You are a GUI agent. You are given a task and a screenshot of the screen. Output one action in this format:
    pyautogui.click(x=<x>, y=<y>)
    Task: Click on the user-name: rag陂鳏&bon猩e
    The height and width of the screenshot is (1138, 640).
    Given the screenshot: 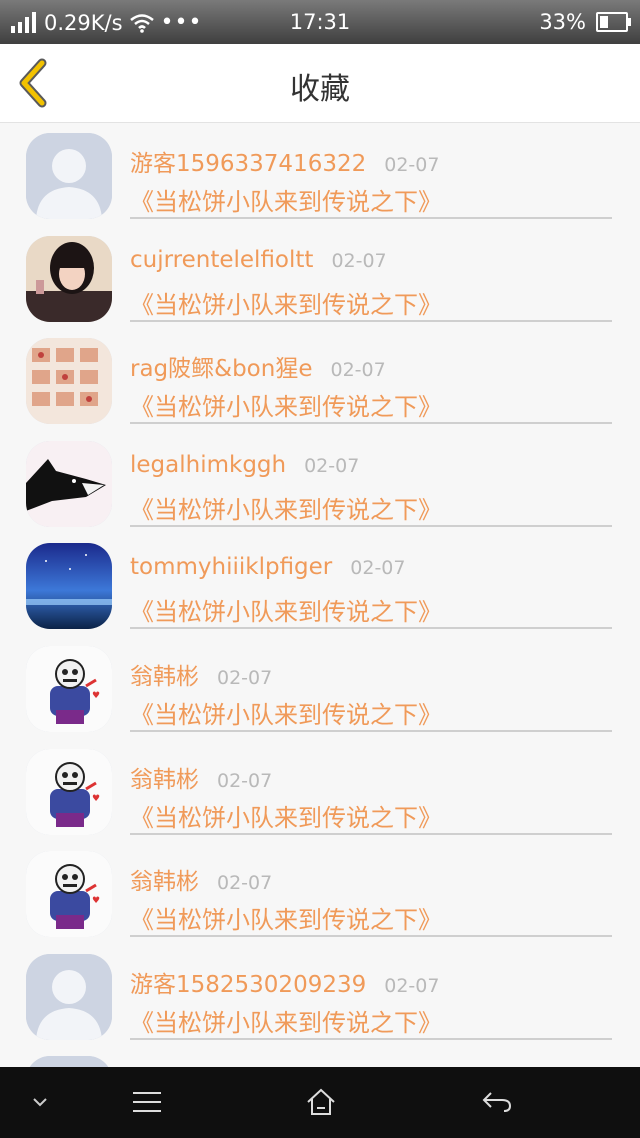 What is the action you would take?
    pyautogui.click(x=221, y=366)
    